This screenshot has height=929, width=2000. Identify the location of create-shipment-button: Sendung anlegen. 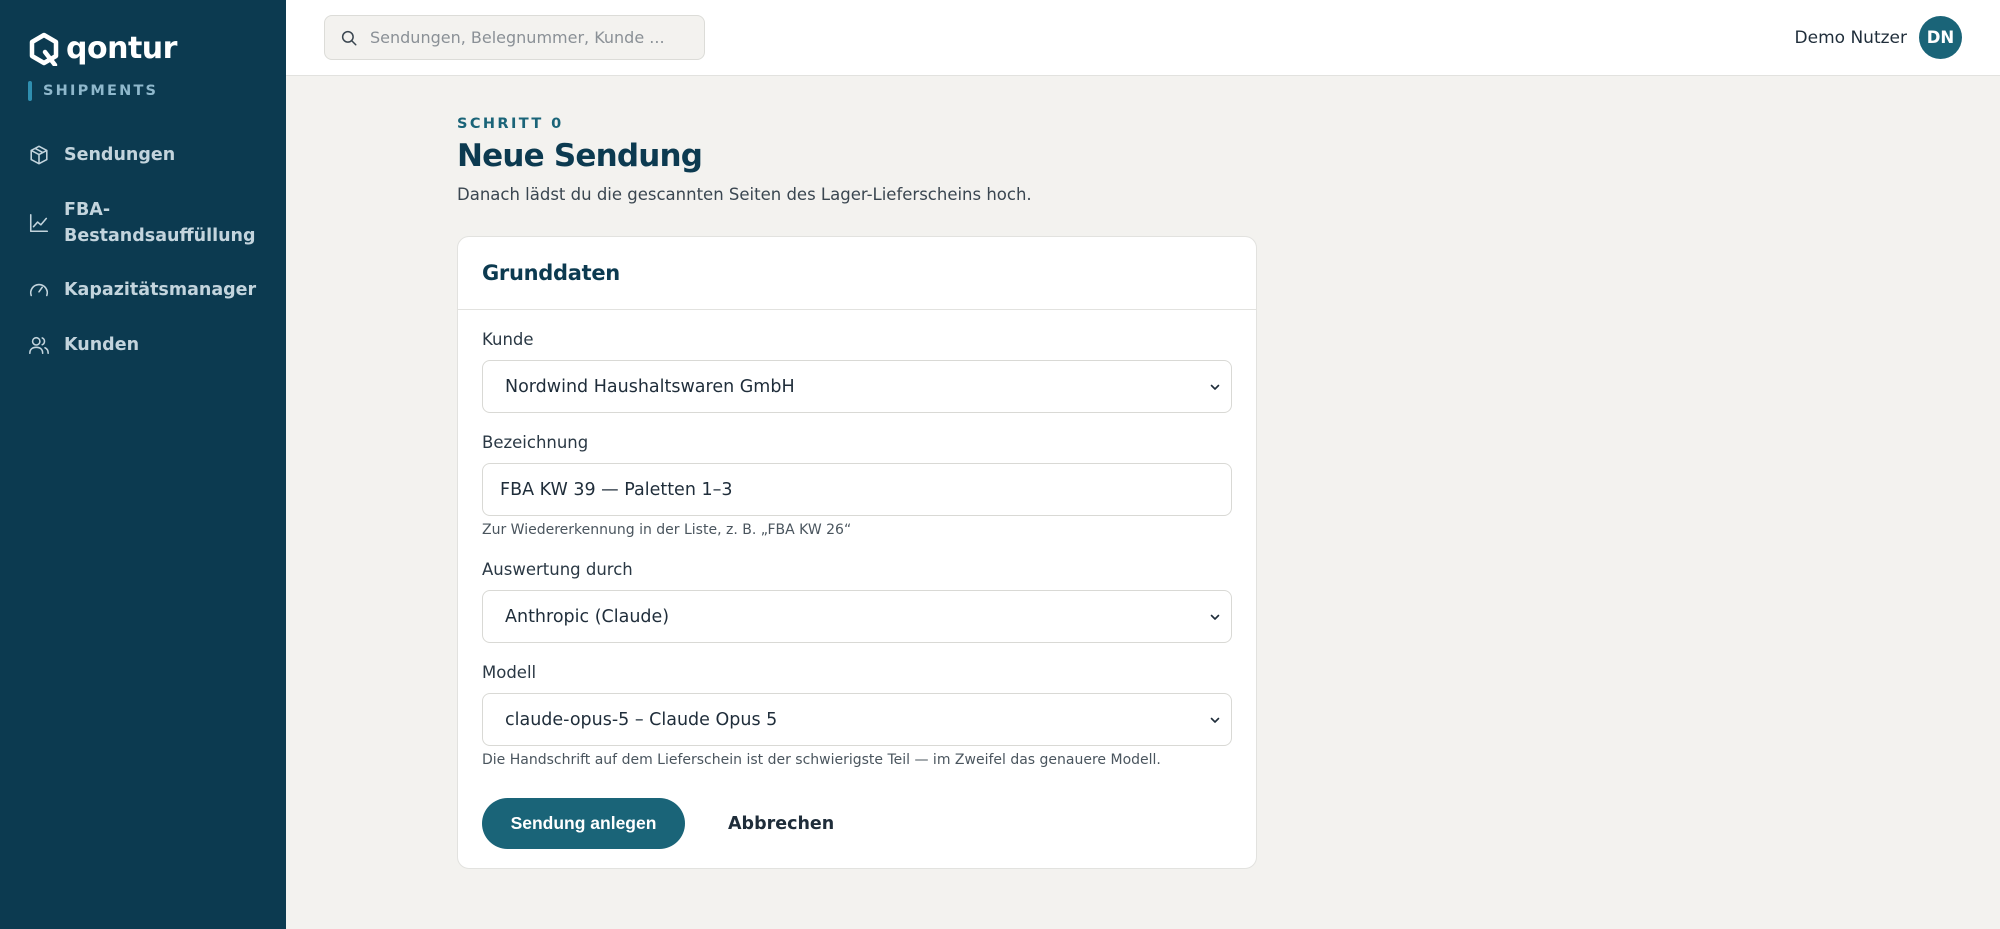
(583, 823).